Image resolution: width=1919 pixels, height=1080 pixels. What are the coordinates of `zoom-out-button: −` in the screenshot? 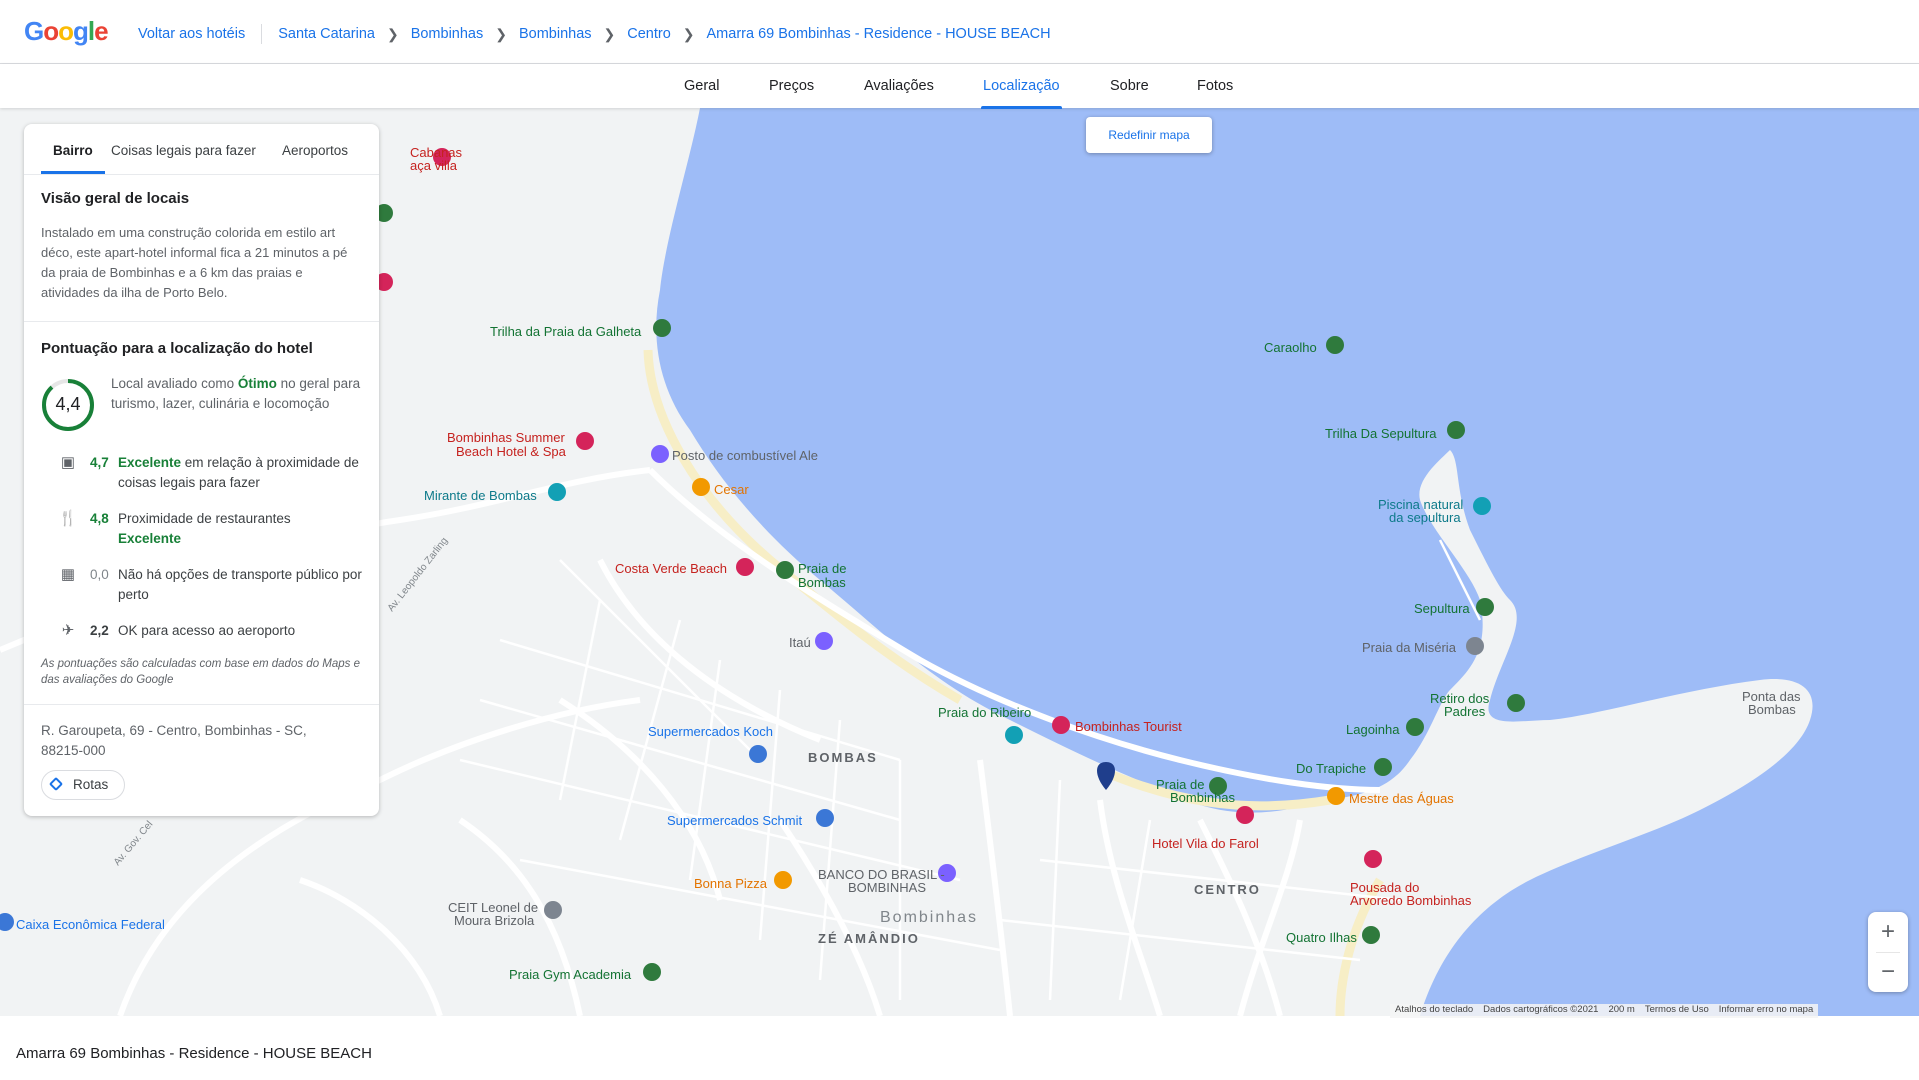 It's located at (1888, 972).